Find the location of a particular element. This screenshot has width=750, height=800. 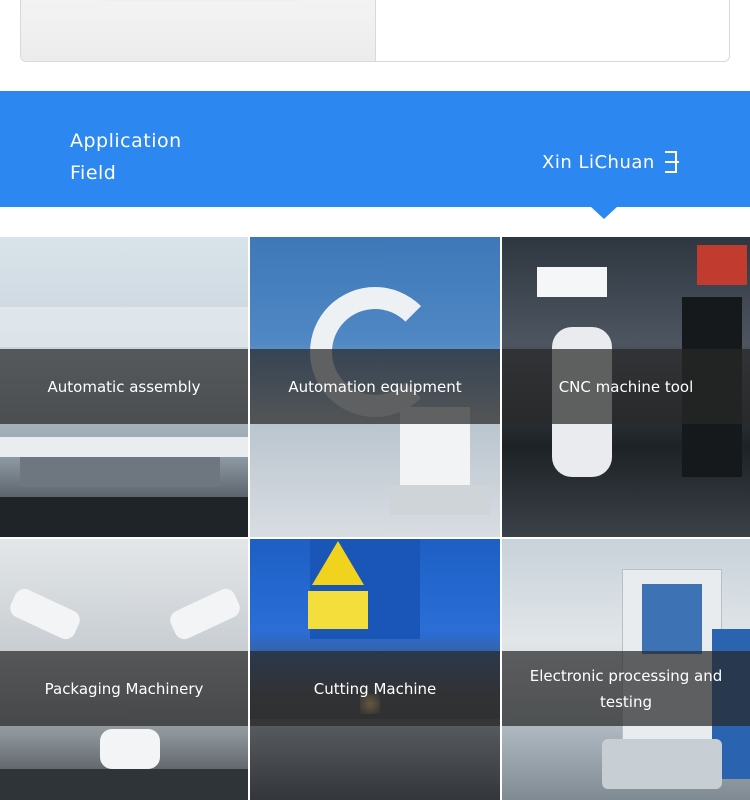

application-tile-cutting-machine: Cutting Machine is located at coordinates (375, 669).